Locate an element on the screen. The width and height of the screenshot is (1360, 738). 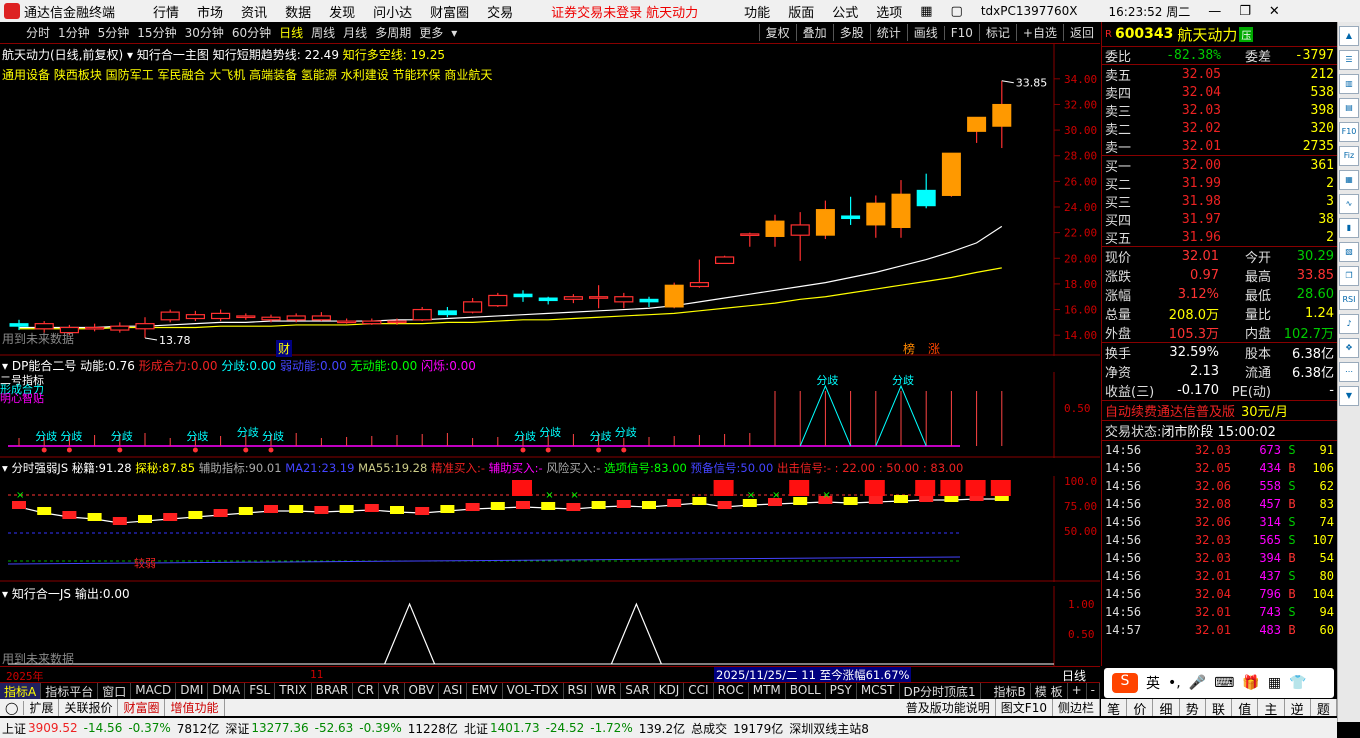
indicator-tab-23: PSY is located at coordinates (841, 691).